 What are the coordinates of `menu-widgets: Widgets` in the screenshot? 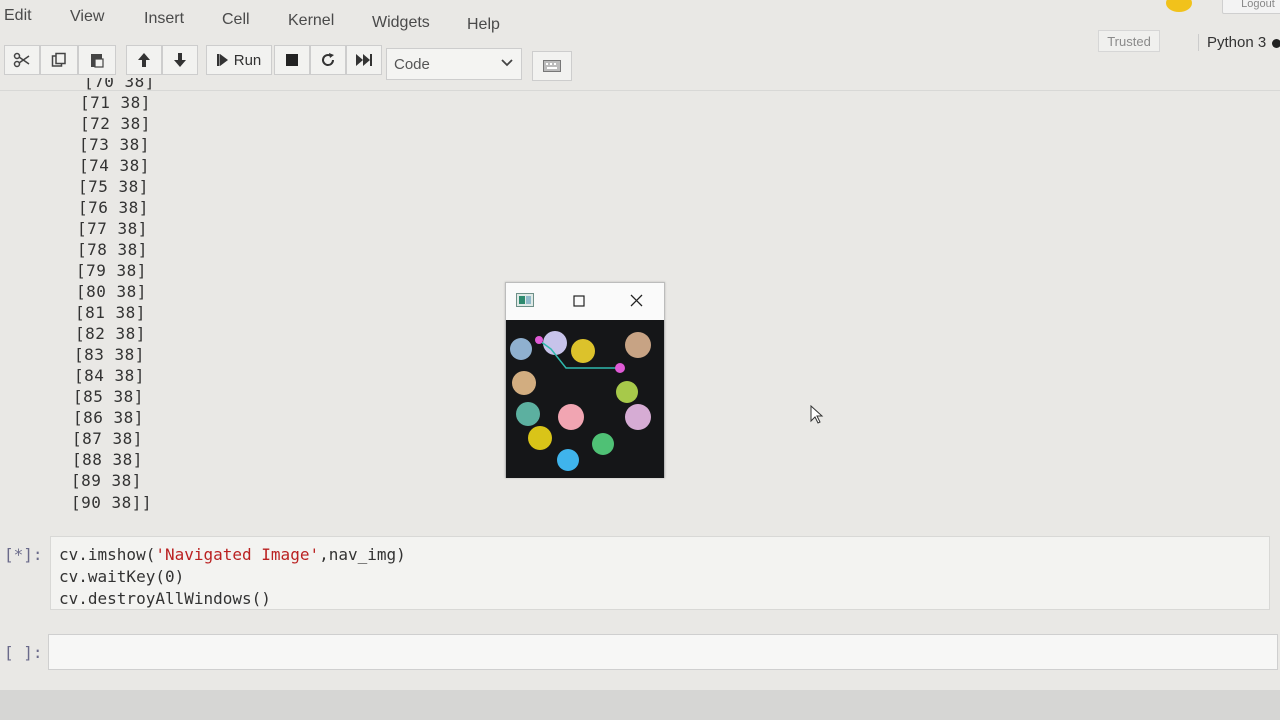 It's located at (401, 23).